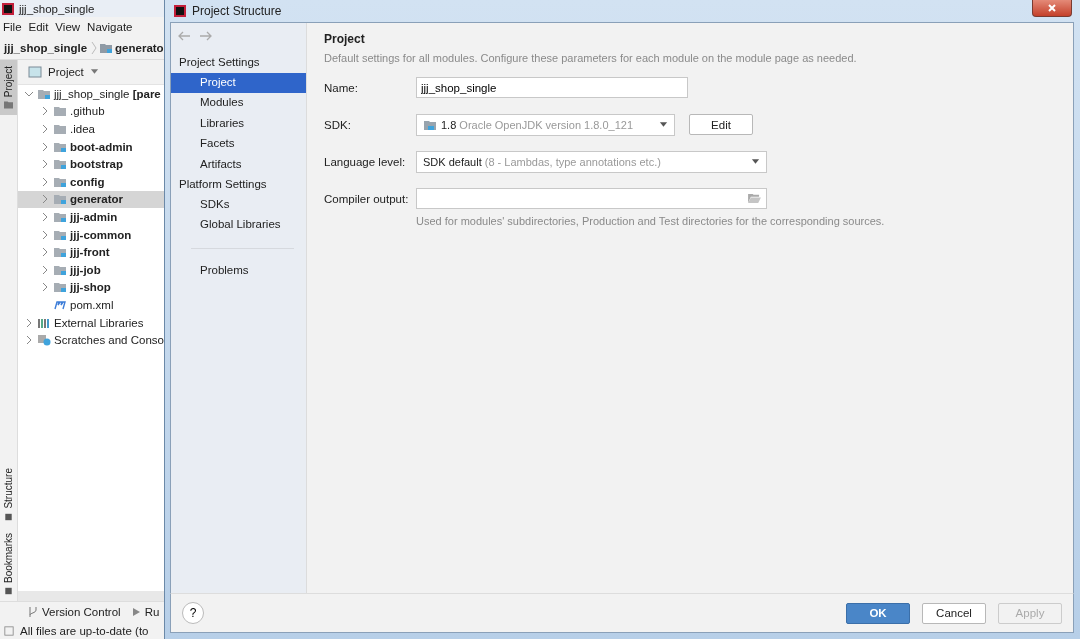  What do you see at coordinates (94, 48) in the screenshot?
I see `chevron-icon` at bounding box center [94, 48].